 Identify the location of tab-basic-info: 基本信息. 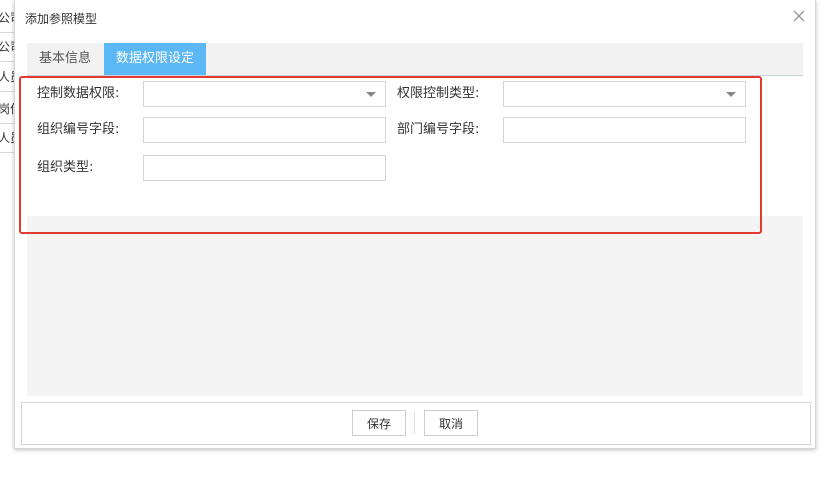
(65, 59).